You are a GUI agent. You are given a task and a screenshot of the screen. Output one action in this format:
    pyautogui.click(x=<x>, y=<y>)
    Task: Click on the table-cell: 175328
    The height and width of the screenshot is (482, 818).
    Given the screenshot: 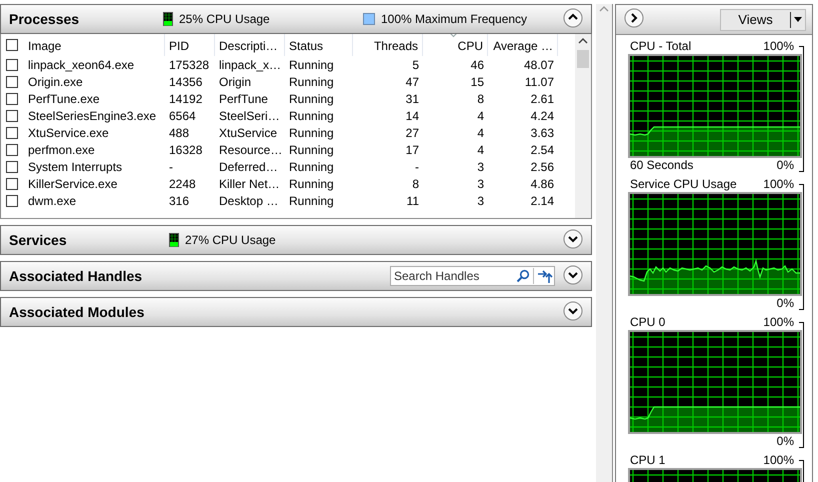 What is the action you would take?
    pyautogui.click(x=189, y=65)
    